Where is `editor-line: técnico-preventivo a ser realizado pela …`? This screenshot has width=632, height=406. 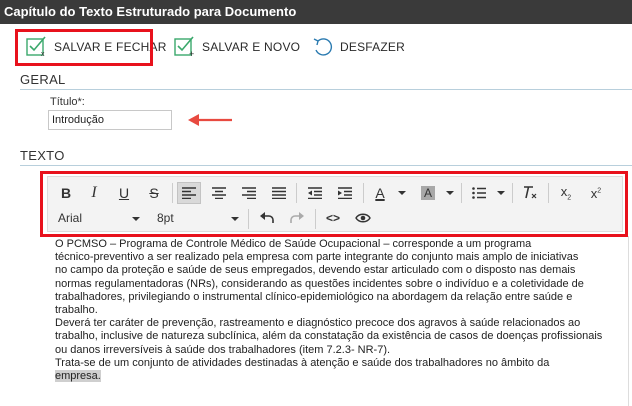
editor-line: técnico-preventivo a ser realizado pela … is located at coordinates (317, 257).